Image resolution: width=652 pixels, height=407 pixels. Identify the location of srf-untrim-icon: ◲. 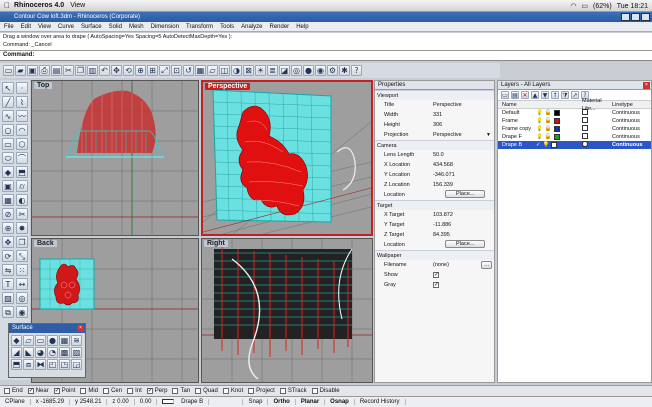
(76, 364).